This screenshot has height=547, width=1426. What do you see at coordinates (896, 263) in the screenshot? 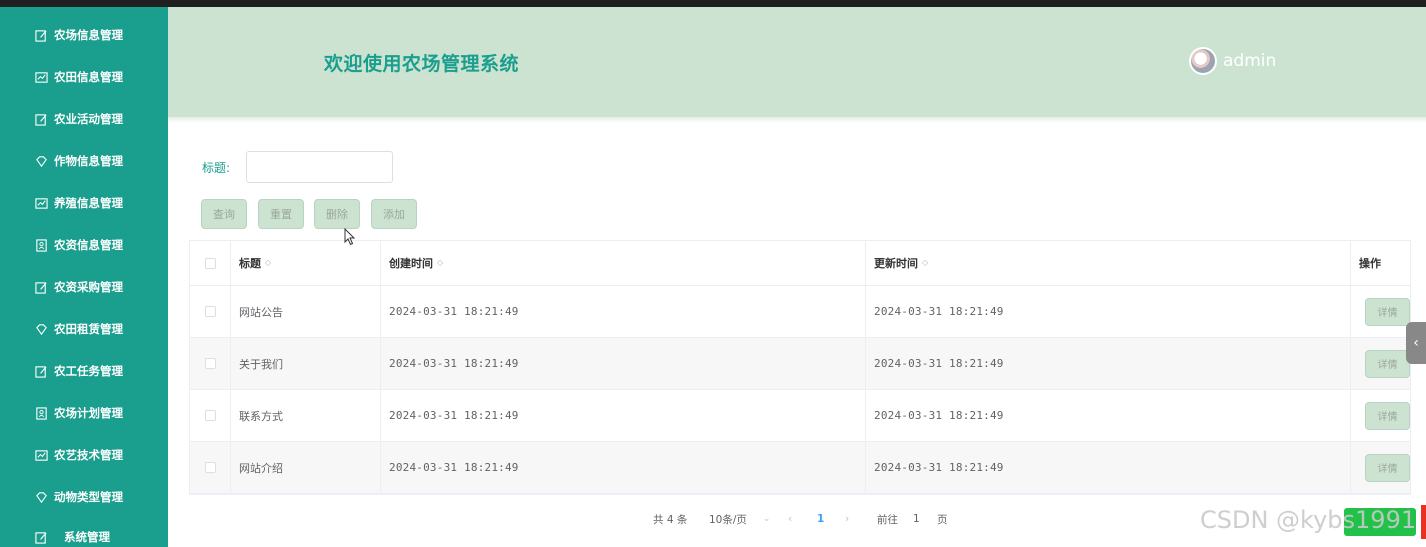
I see `column-header-label: 更新时间` at bounding box center [896, 263].